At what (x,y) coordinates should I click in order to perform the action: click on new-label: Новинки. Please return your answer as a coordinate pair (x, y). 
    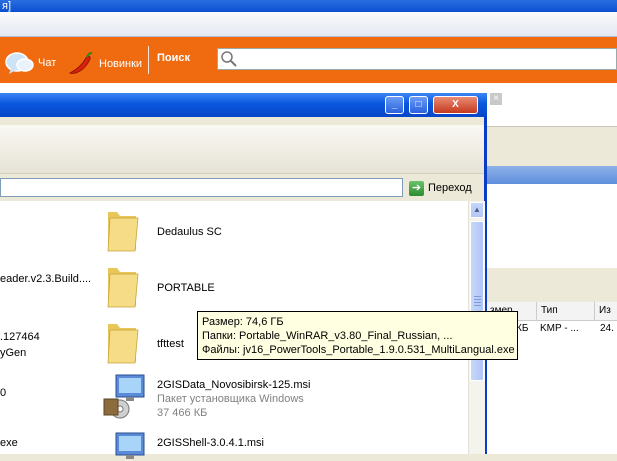
    Looking at the image, I should click on (121, 64).